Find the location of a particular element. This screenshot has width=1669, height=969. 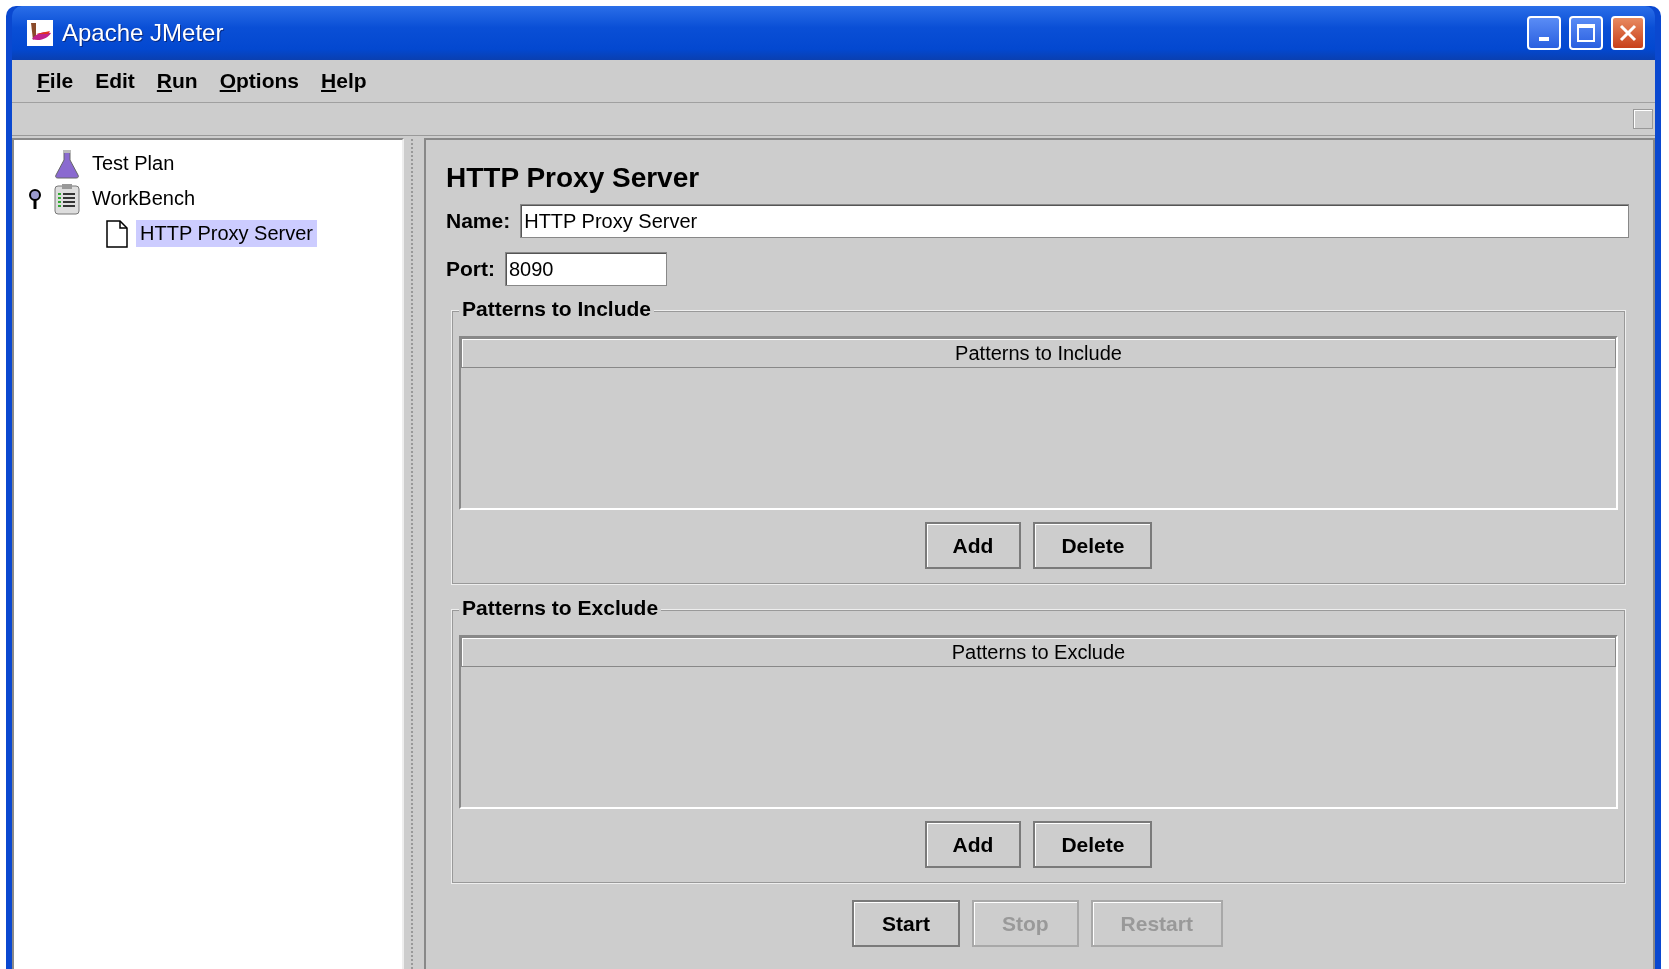

field-label: Name: is located at coordinates (478, 221).